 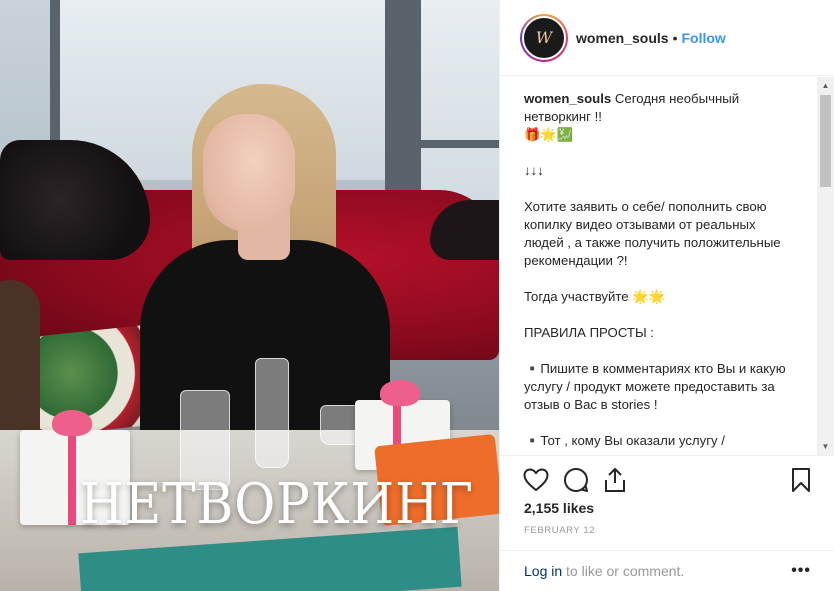 What do you see at coordinates (825, 266) in the screenshot?
I see `caption-scrollbar: ▲ ▼` at bounding box center [825, 266].